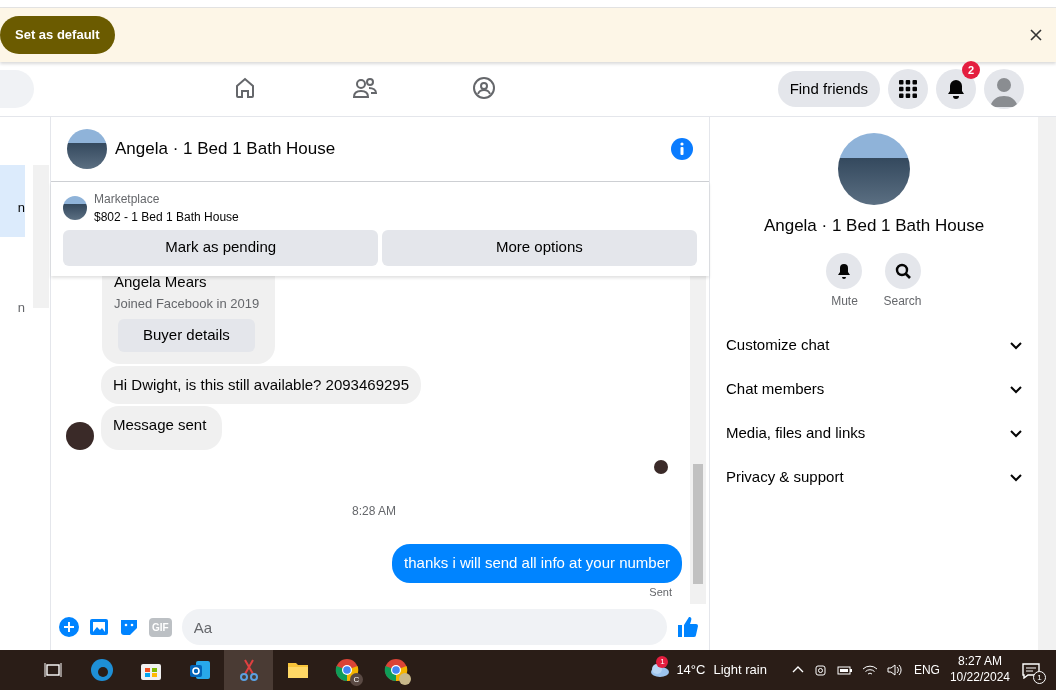 This screenshot has height=690, width=1056. I want to click on task-view-icon, so click(52, 670).